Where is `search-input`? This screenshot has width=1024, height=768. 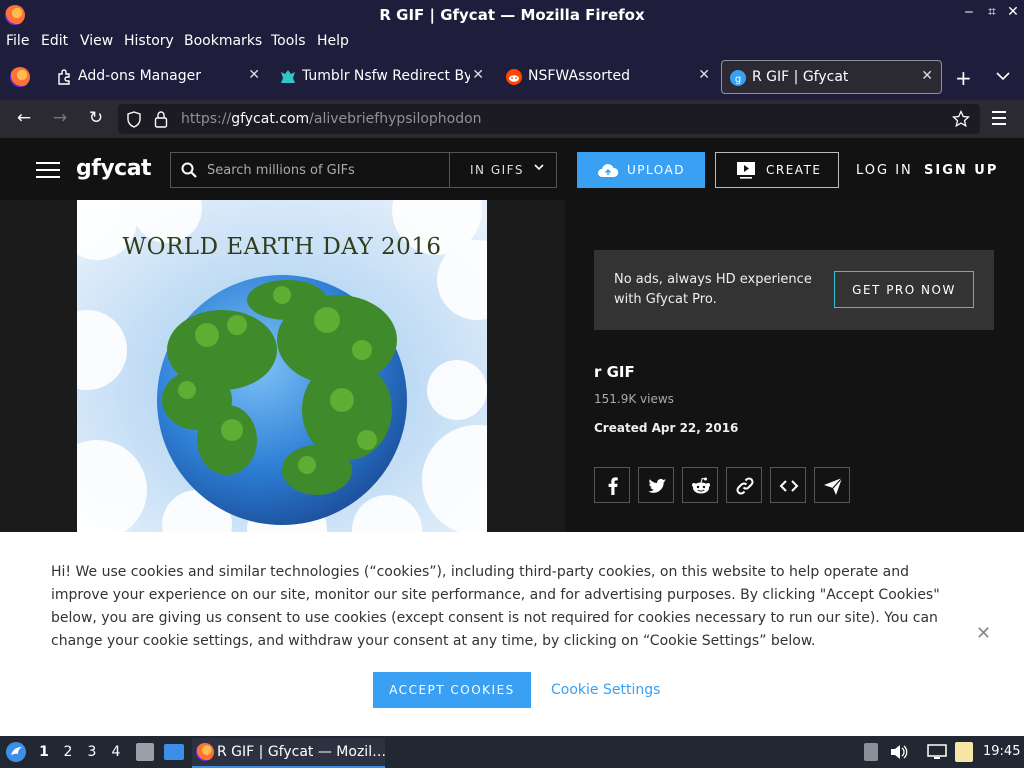 search-input is located at coordinates (327, 170).